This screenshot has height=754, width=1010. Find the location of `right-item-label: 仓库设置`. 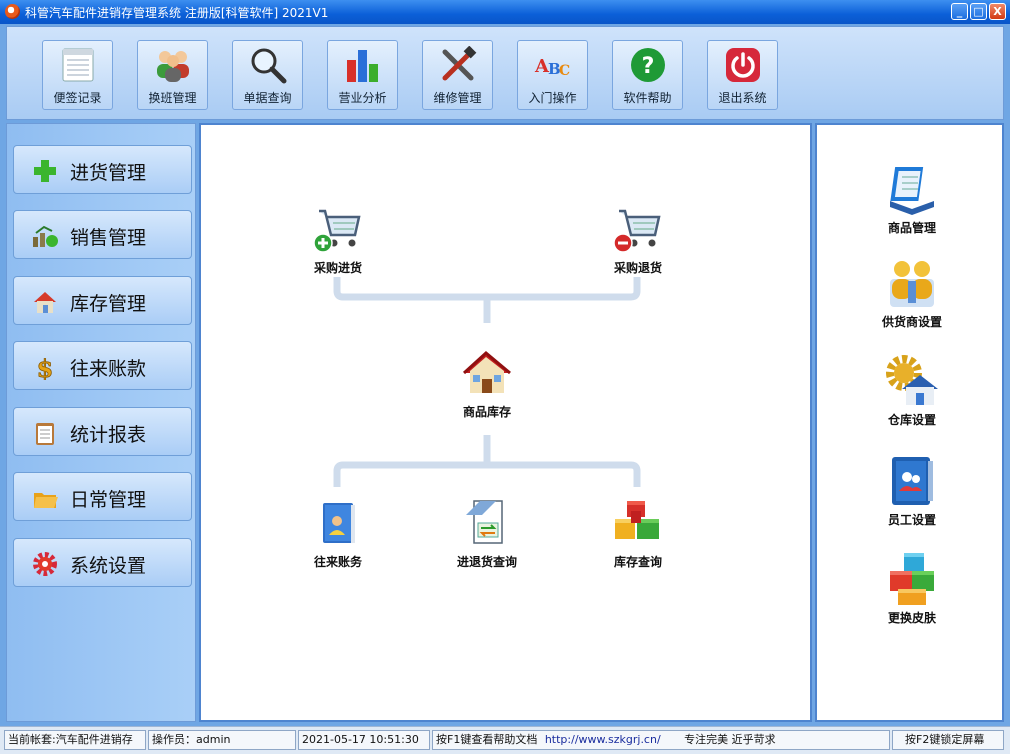

right-item-label: 仓库设置 is located at coordinates (911, 420).